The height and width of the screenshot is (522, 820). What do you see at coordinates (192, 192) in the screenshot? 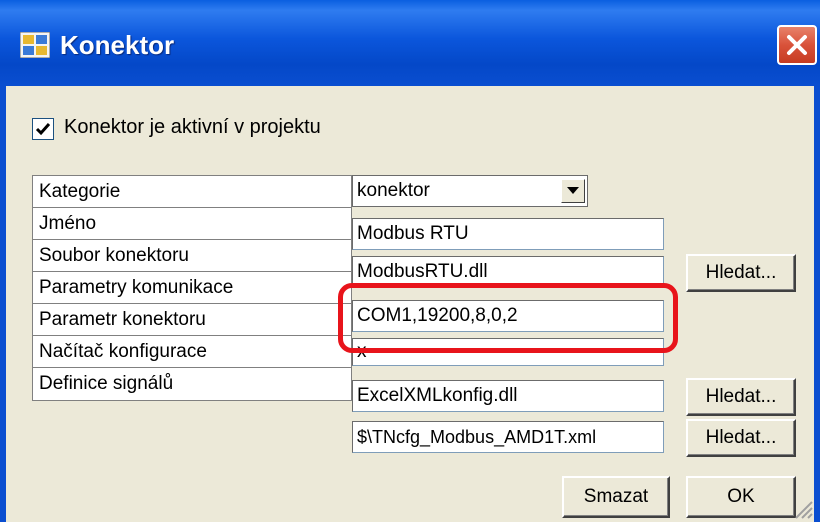
I see `label-kategorie: Kategorie` at bounding box center [192, 192].